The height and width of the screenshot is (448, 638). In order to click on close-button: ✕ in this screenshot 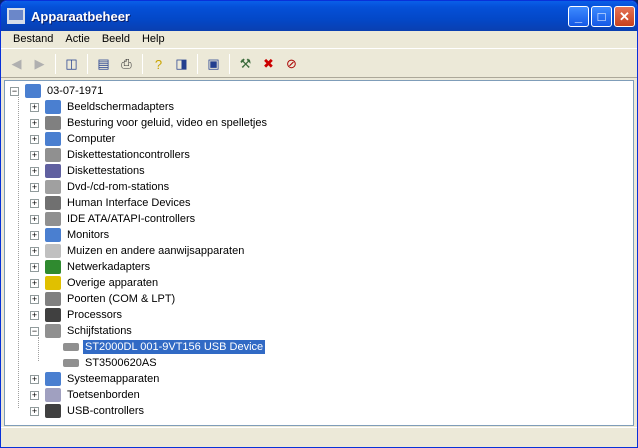, I will do `click(624, 16)`.